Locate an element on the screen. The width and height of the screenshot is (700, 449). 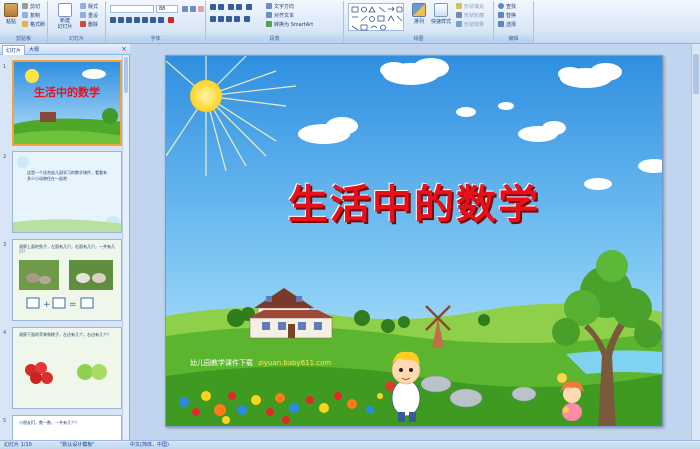
slide-caption: 幼儿园教学课件下载 ziyuan.baby611.com is located at coordinates (260, 363).